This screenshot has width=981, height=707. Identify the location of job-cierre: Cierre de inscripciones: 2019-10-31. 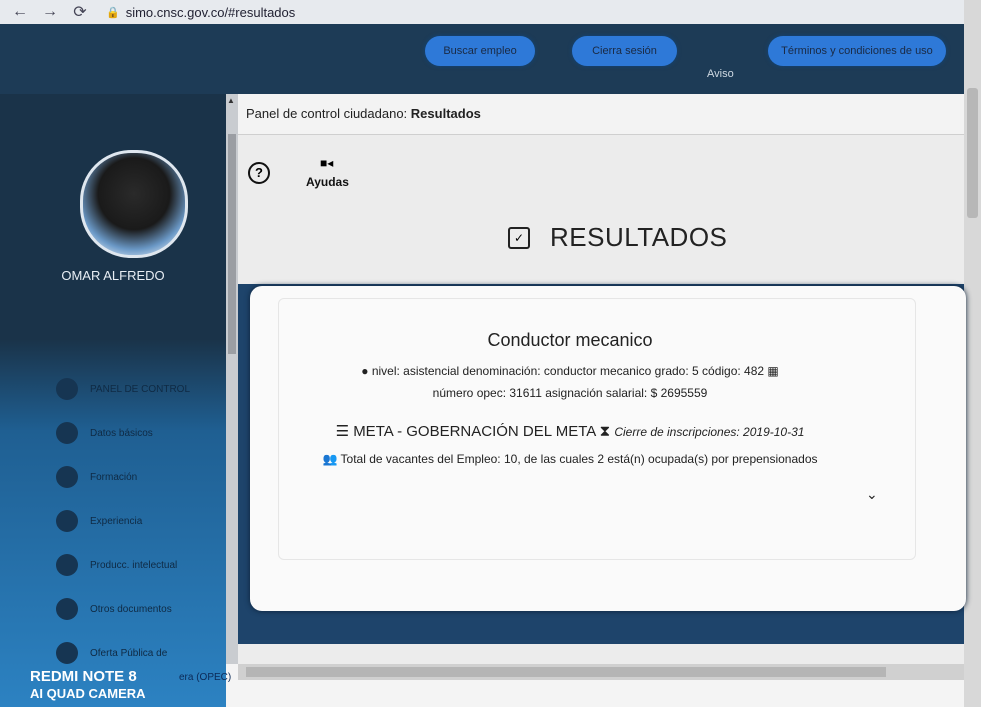
(709, 432).